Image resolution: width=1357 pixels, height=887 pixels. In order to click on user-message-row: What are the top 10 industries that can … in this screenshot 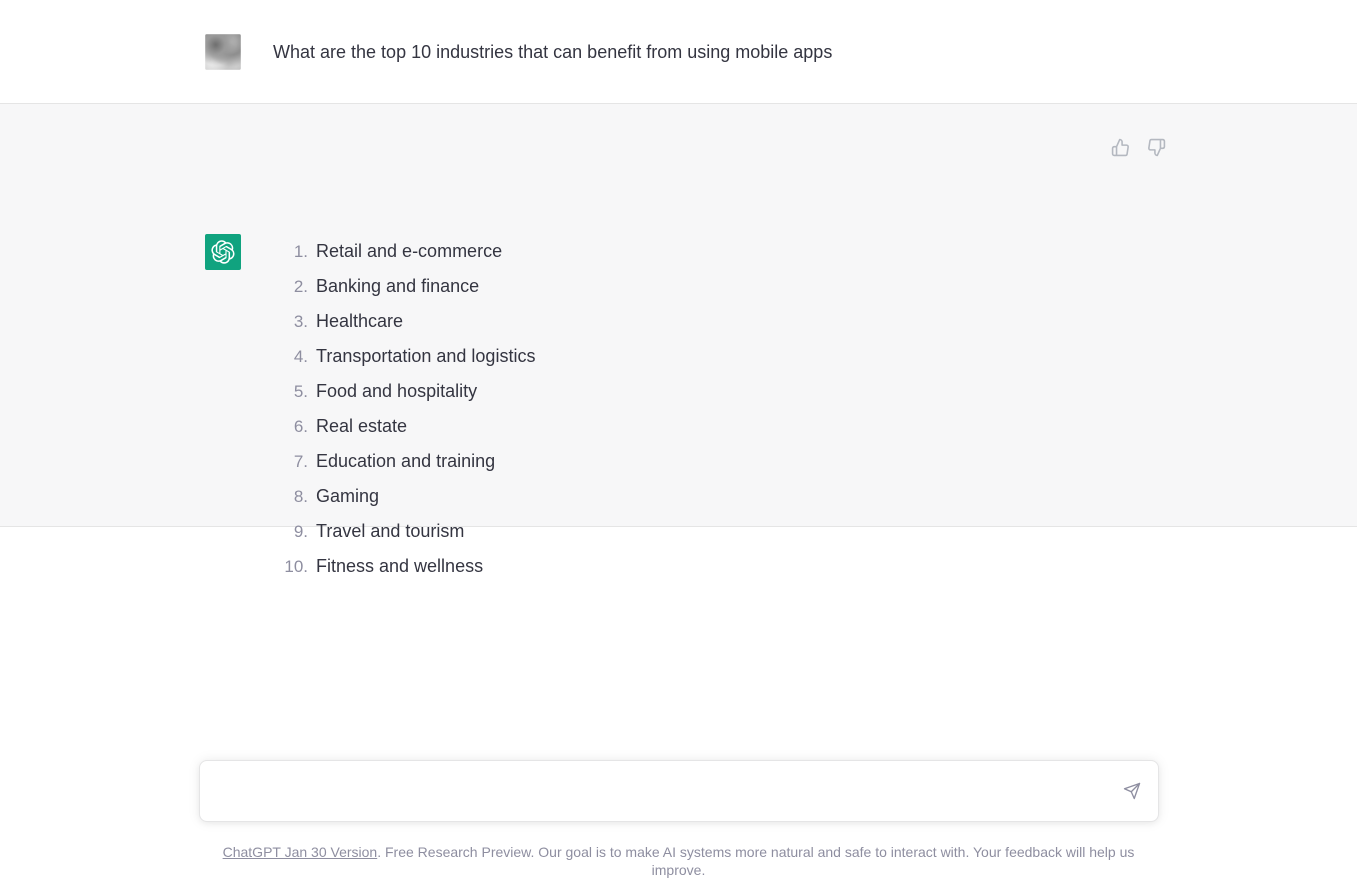, I will do `click(678, 51)`.